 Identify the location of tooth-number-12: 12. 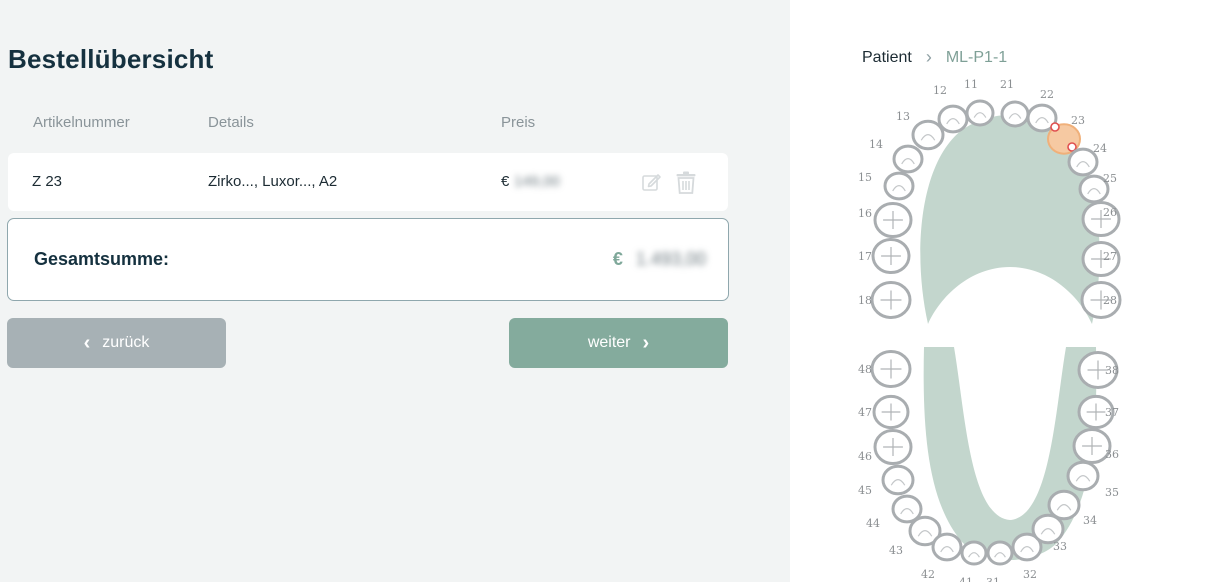
(940, 90).